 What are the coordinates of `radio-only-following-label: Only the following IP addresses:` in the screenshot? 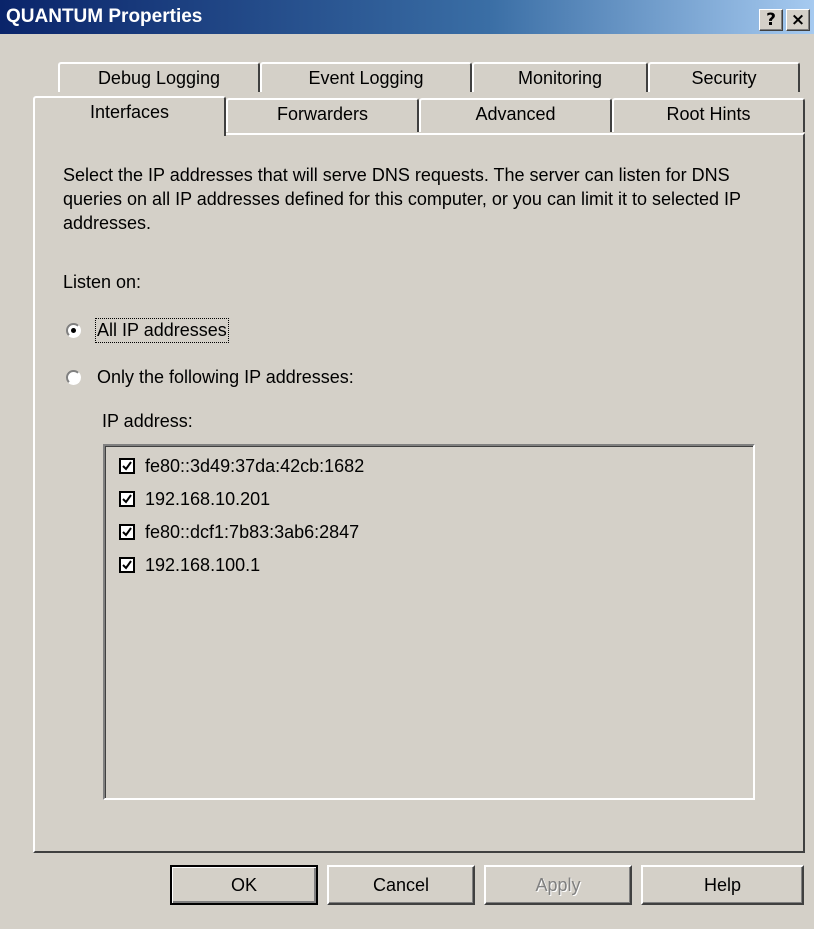 It's located at (225, 377).